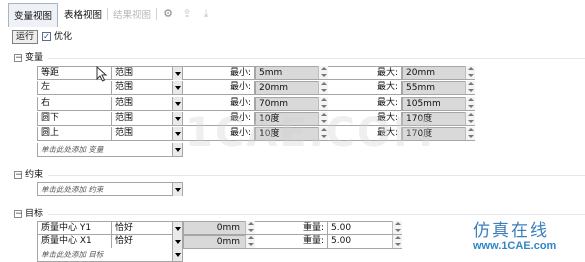 This screenshot has height=262, width=585. What do you see at coordinates (310, 133) in the screenshot?
I see `watermark-text: 1CAE.COM` at bounding box center [310, 133].